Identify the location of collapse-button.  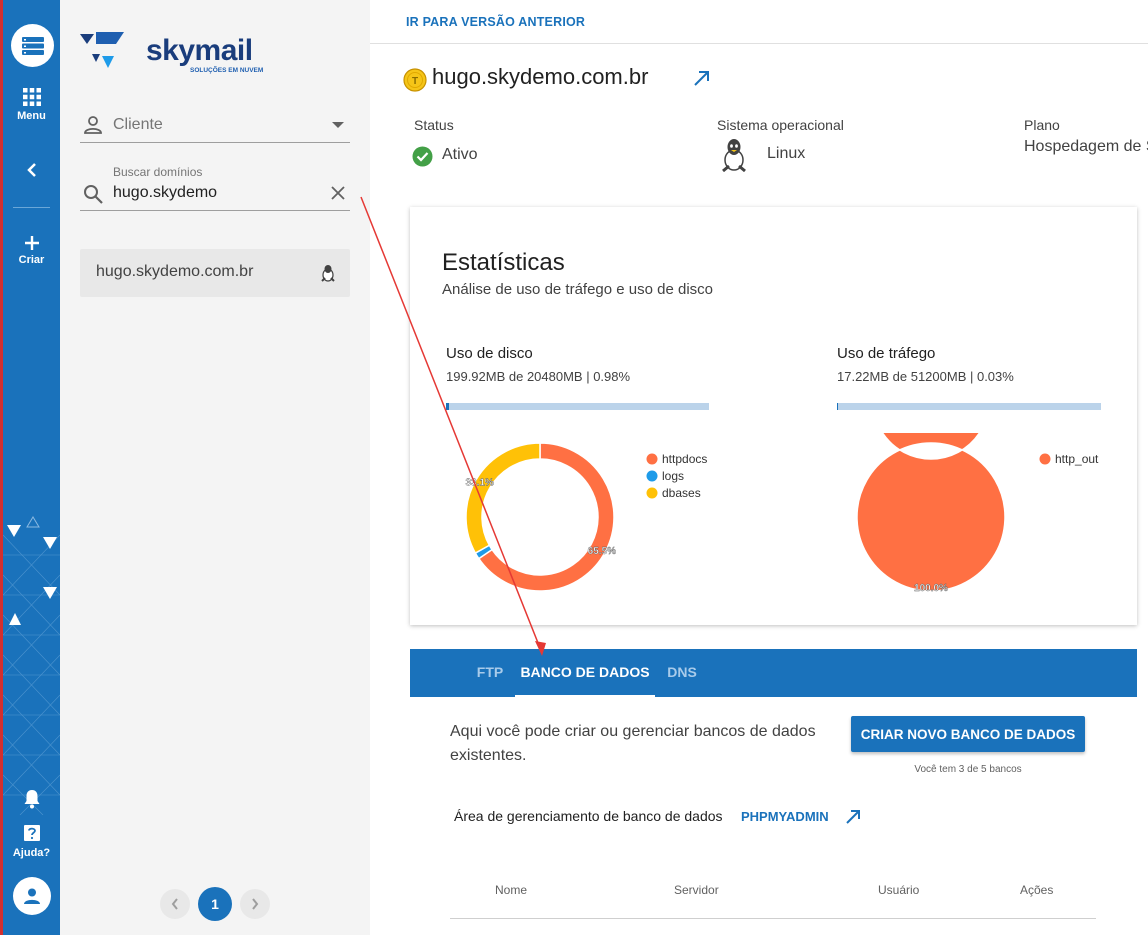
(31, 171).